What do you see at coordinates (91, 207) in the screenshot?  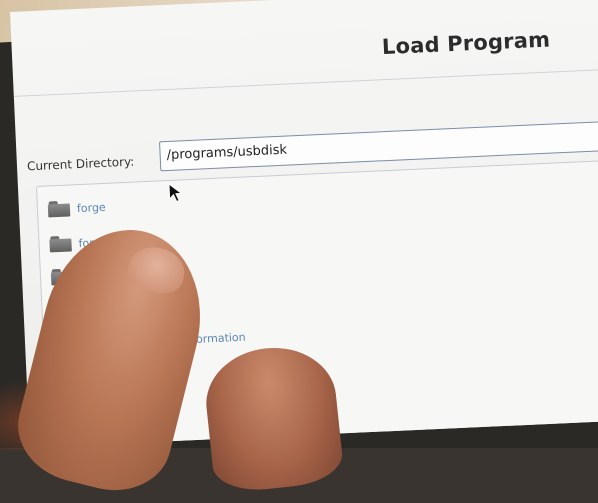 I see `file-name: forge` at bounding box center [91, 207].